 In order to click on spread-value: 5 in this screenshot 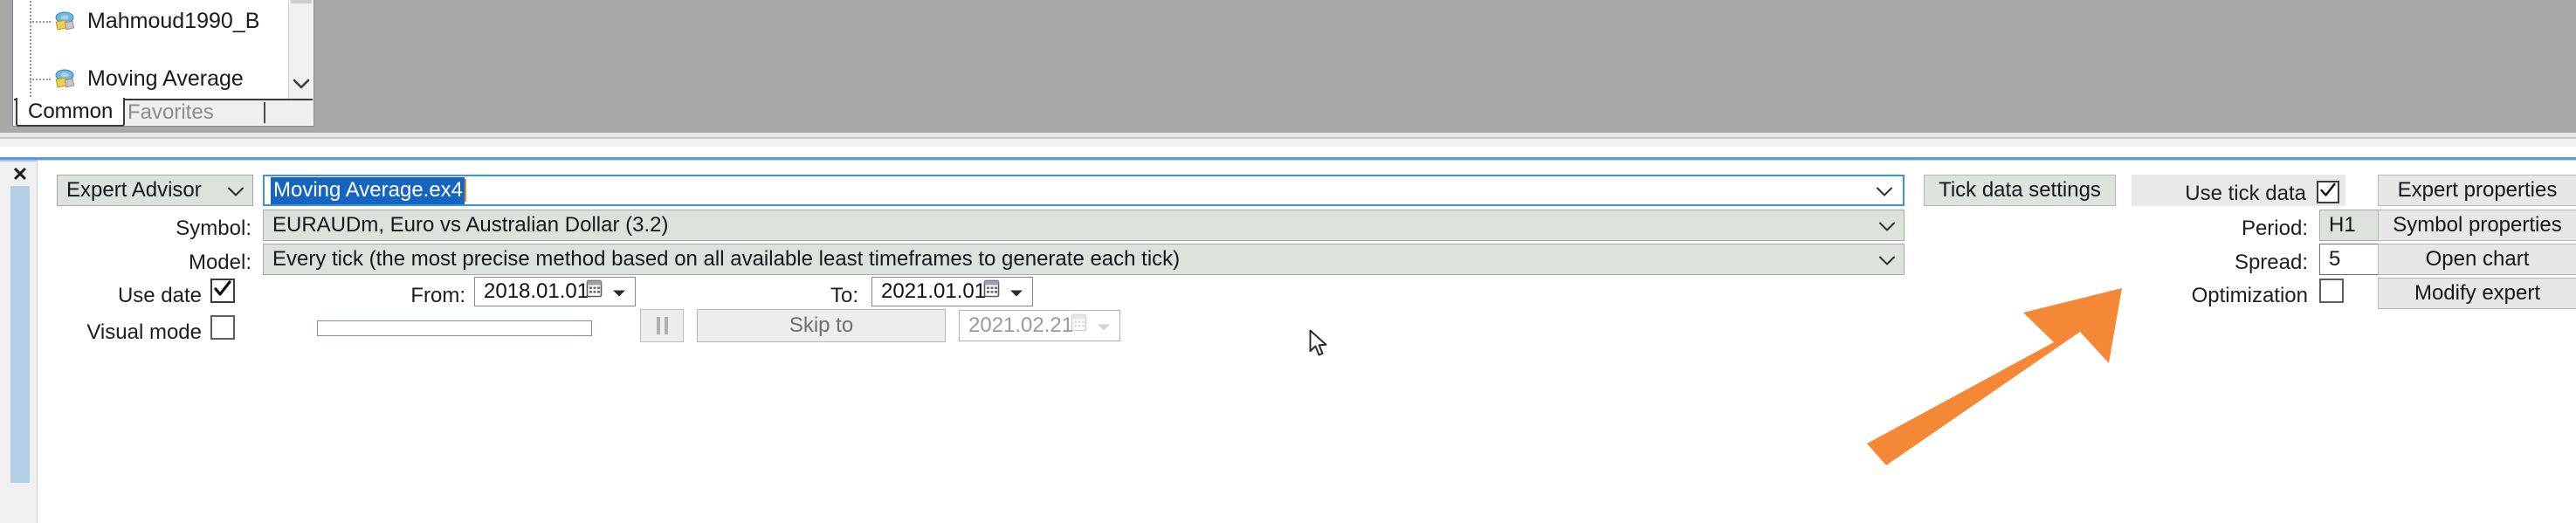, I will do `click(2335, 259)`.